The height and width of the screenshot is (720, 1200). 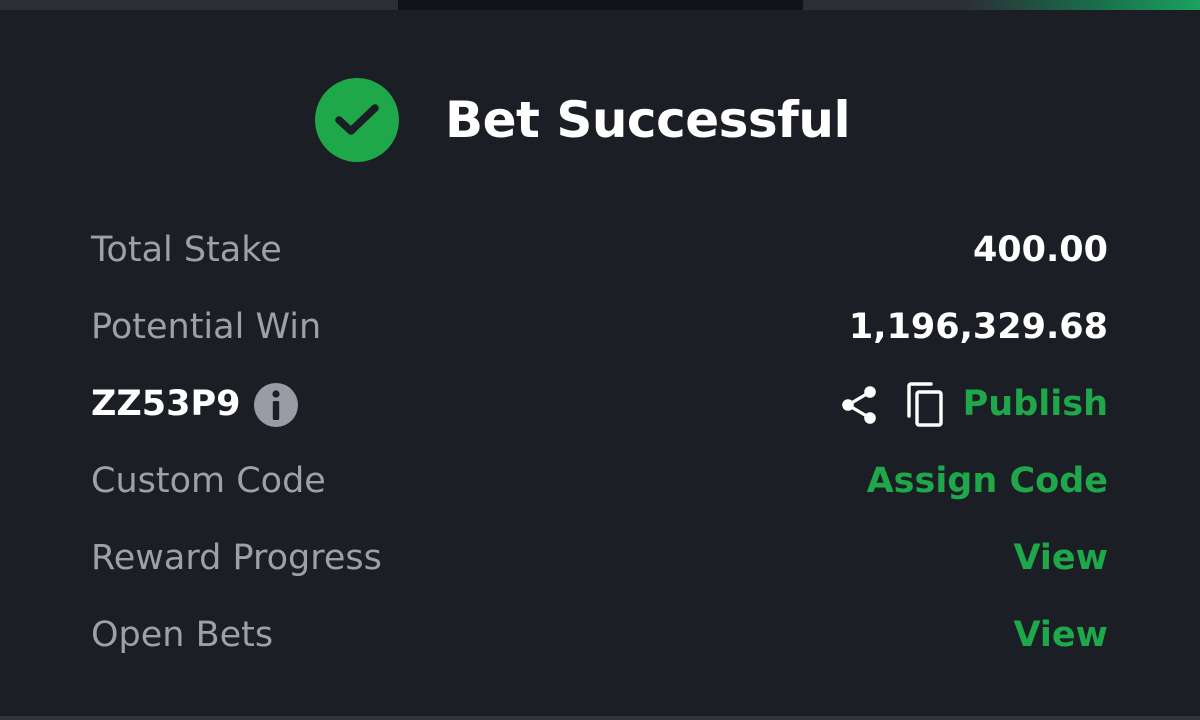 I want to click on potential-win-value: 1,196,329.68, so click(x=978, y=327).